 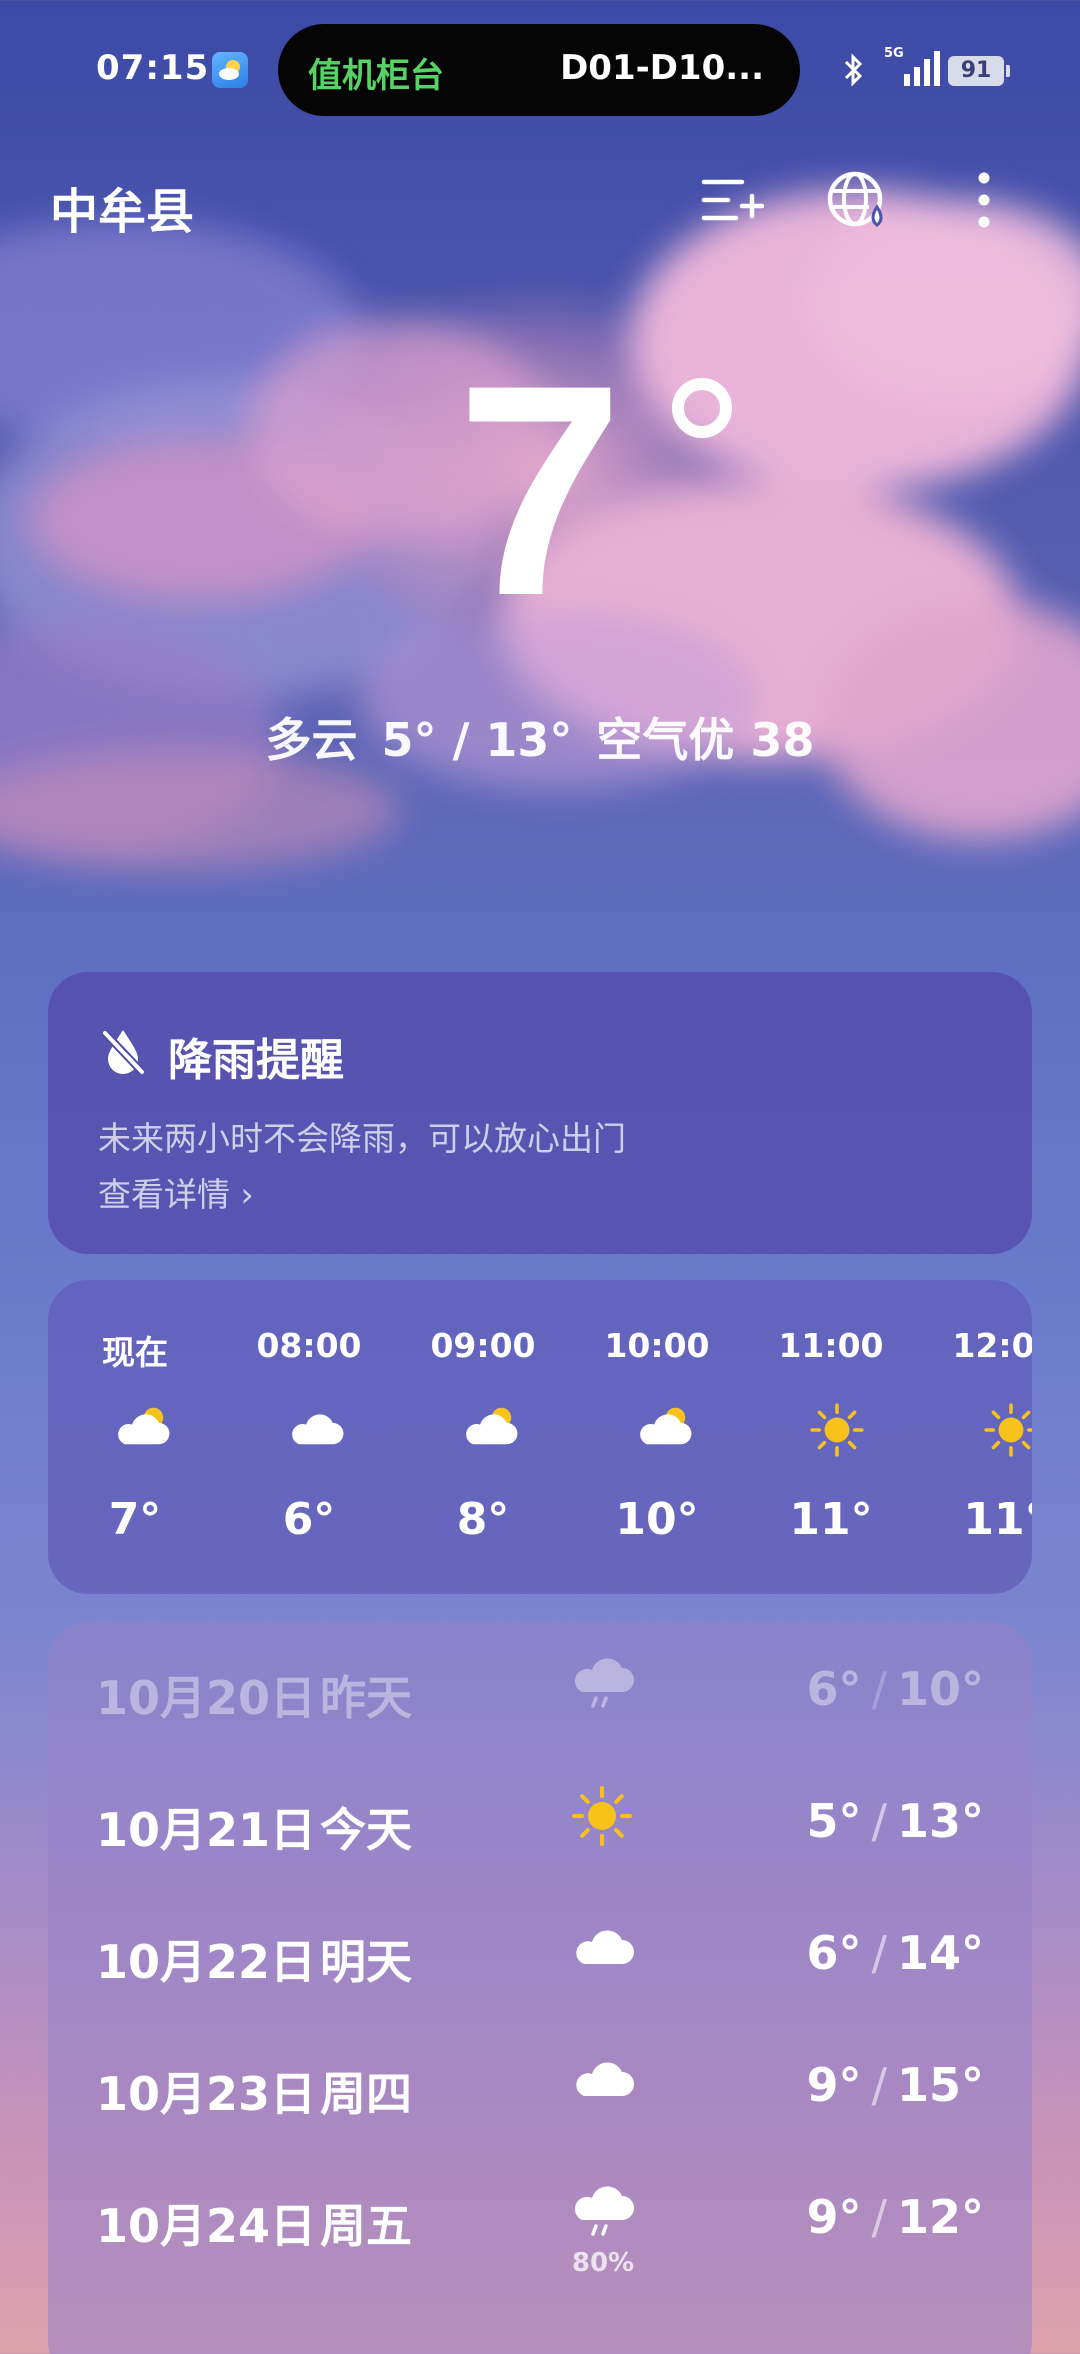 What do you see at coordinates (176, 1192) in the screenshot?
I see `rain-alert-details-link: 查看详情 ›` at bounding box center [176, 1192].